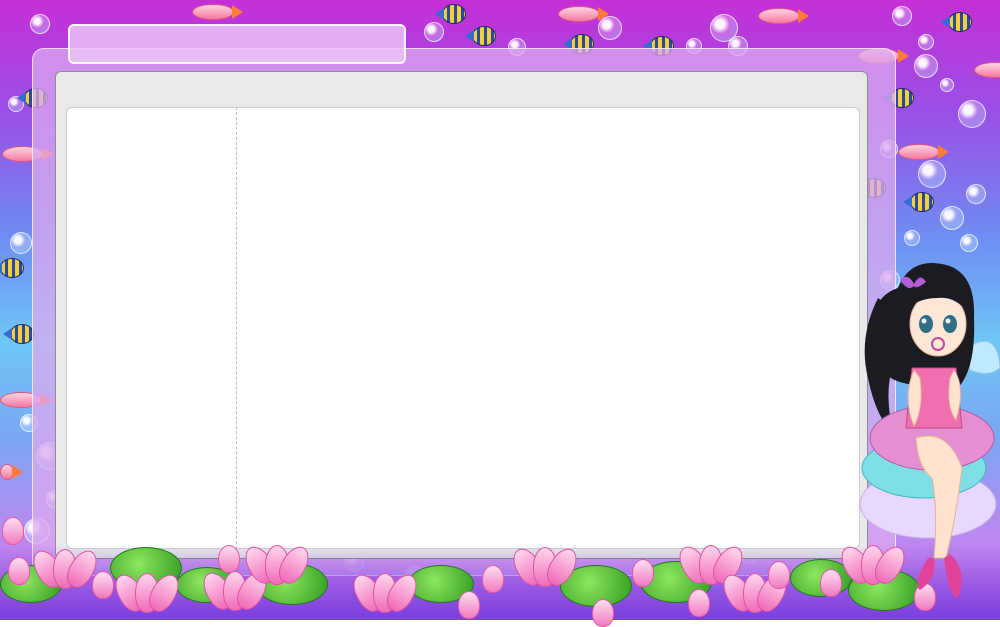 The image size is (1000, 627). Describe the element at coordinates (929, 430) in the screenshot. I see `girl-character-illustration` at that location.